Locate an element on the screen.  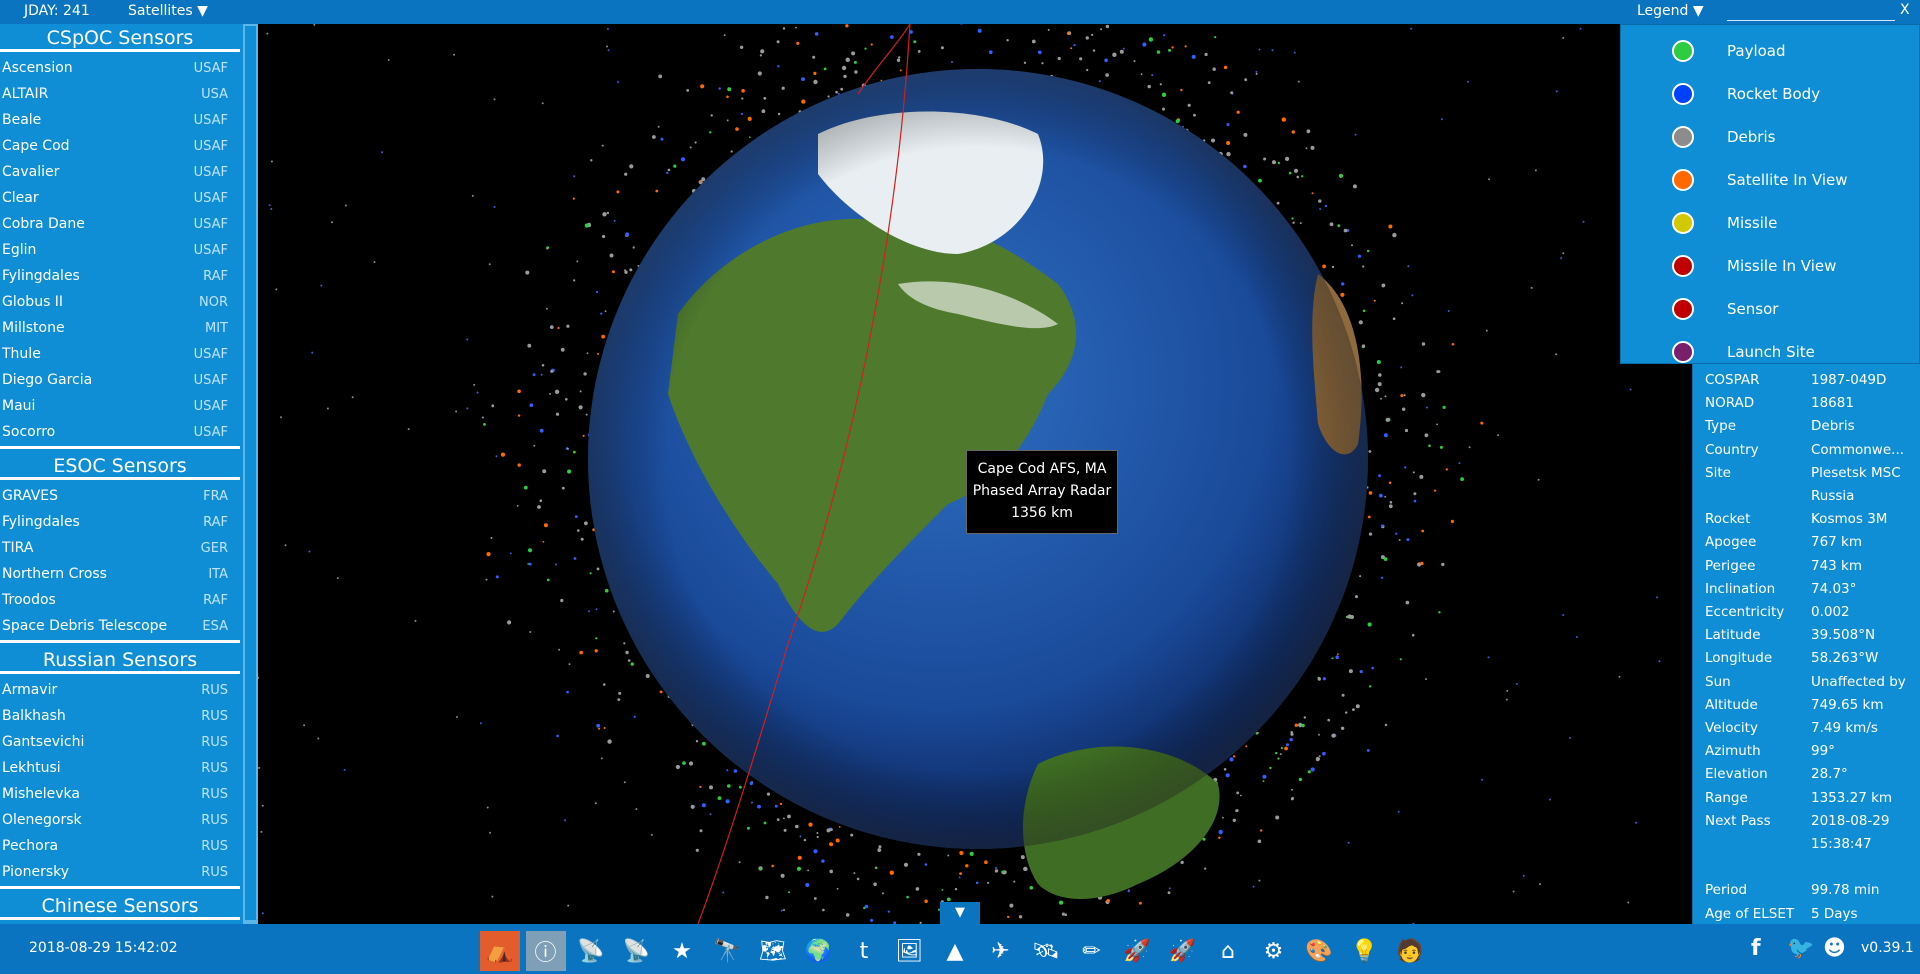
sensor-item: Troodos RAF is located at coordinates (120, 600).